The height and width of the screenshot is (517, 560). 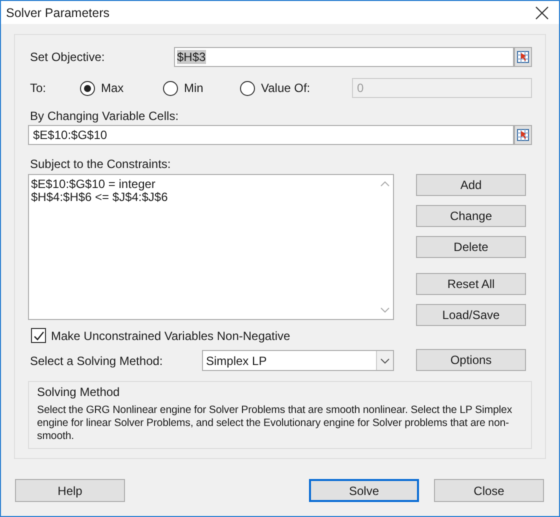 What do you see at coordinates (67, 57) in the screenshot?
I see `set-objective-label: Set Objective:` at bounding box center [67, 57].